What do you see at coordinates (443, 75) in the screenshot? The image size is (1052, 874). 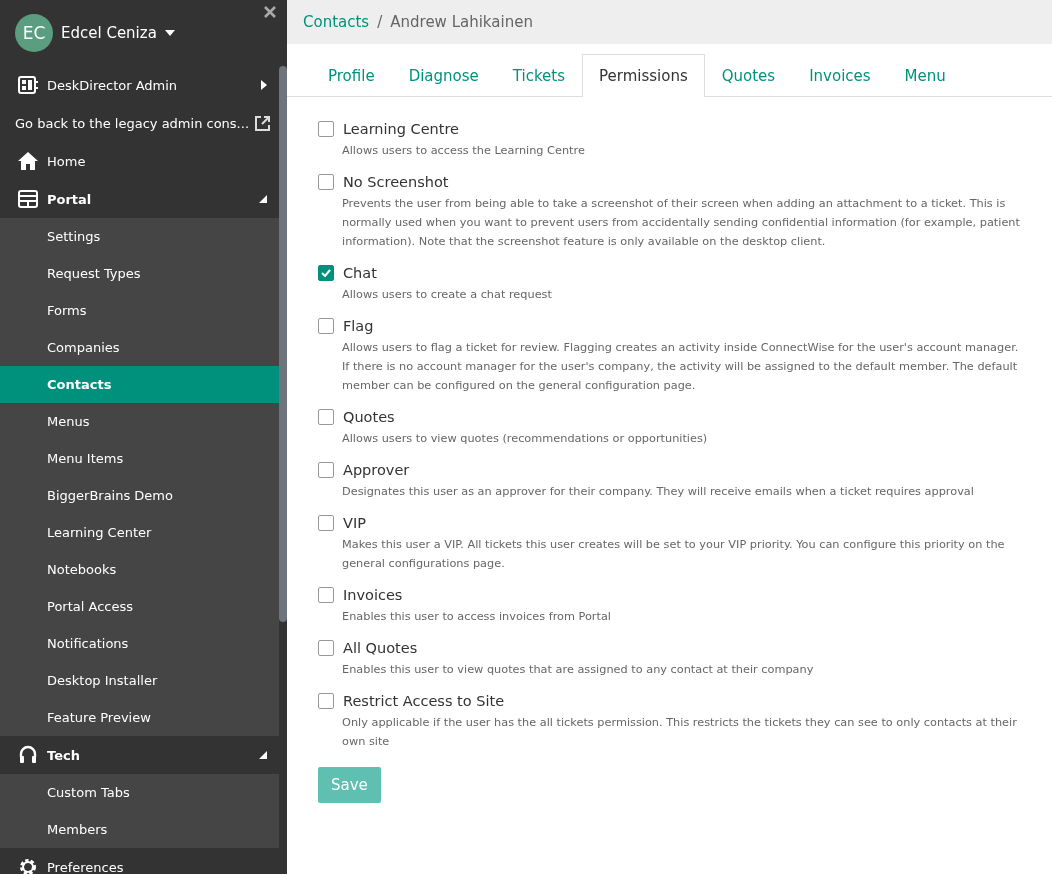 I see `tab: Diagnose` at bounding box center [443, 75].